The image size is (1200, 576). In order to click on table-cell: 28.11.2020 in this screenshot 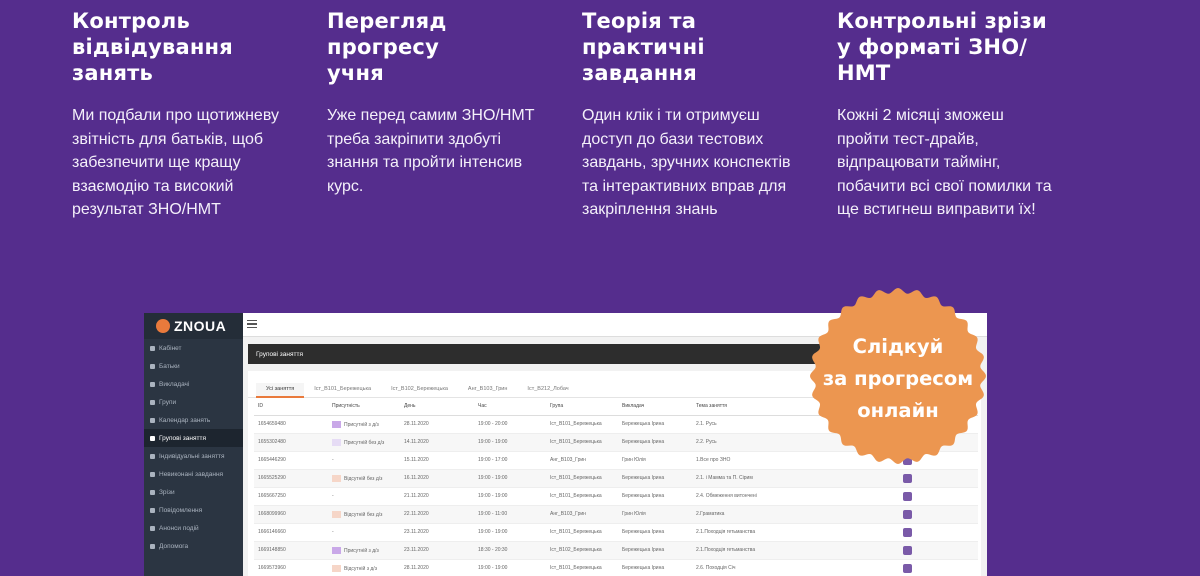, I will do `click(437, 567)`.